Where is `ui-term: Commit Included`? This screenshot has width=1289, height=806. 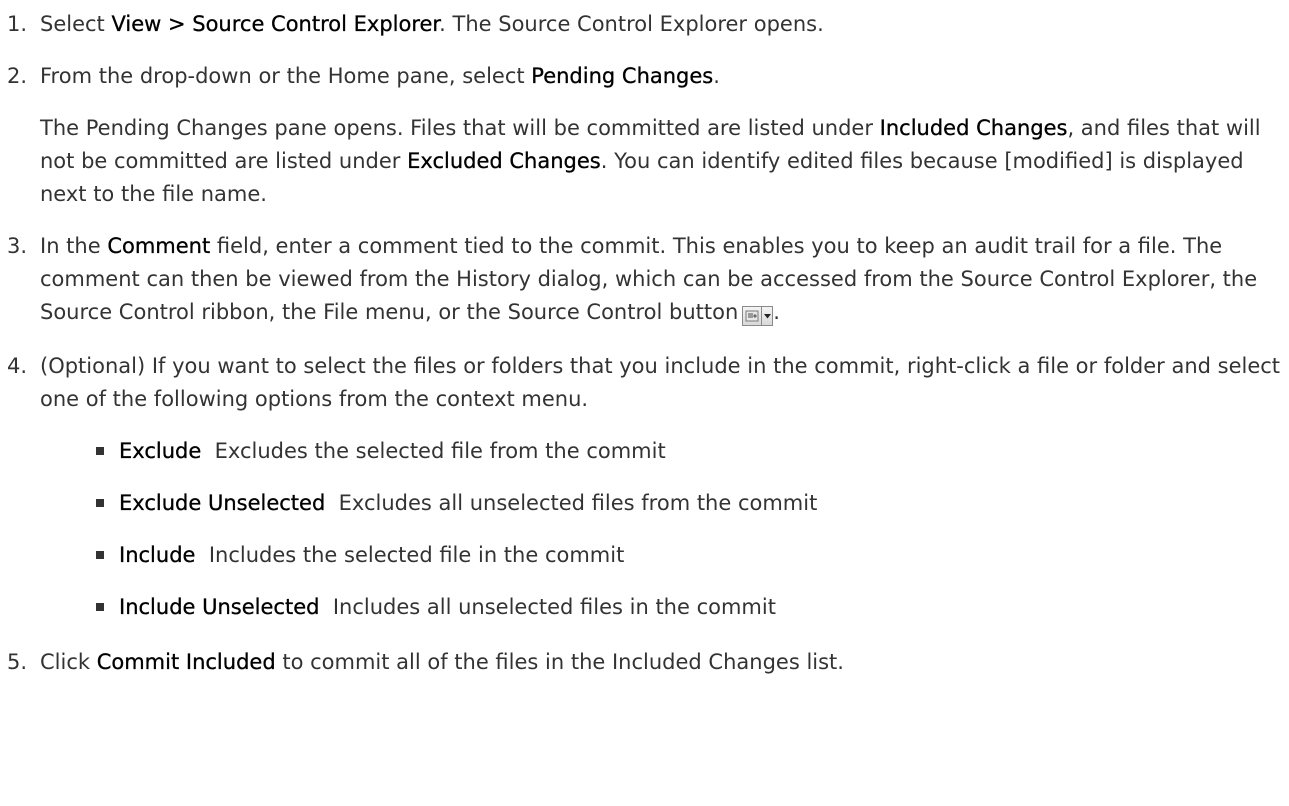 ui-term: Commit Included is located at coordinates (186, 662).